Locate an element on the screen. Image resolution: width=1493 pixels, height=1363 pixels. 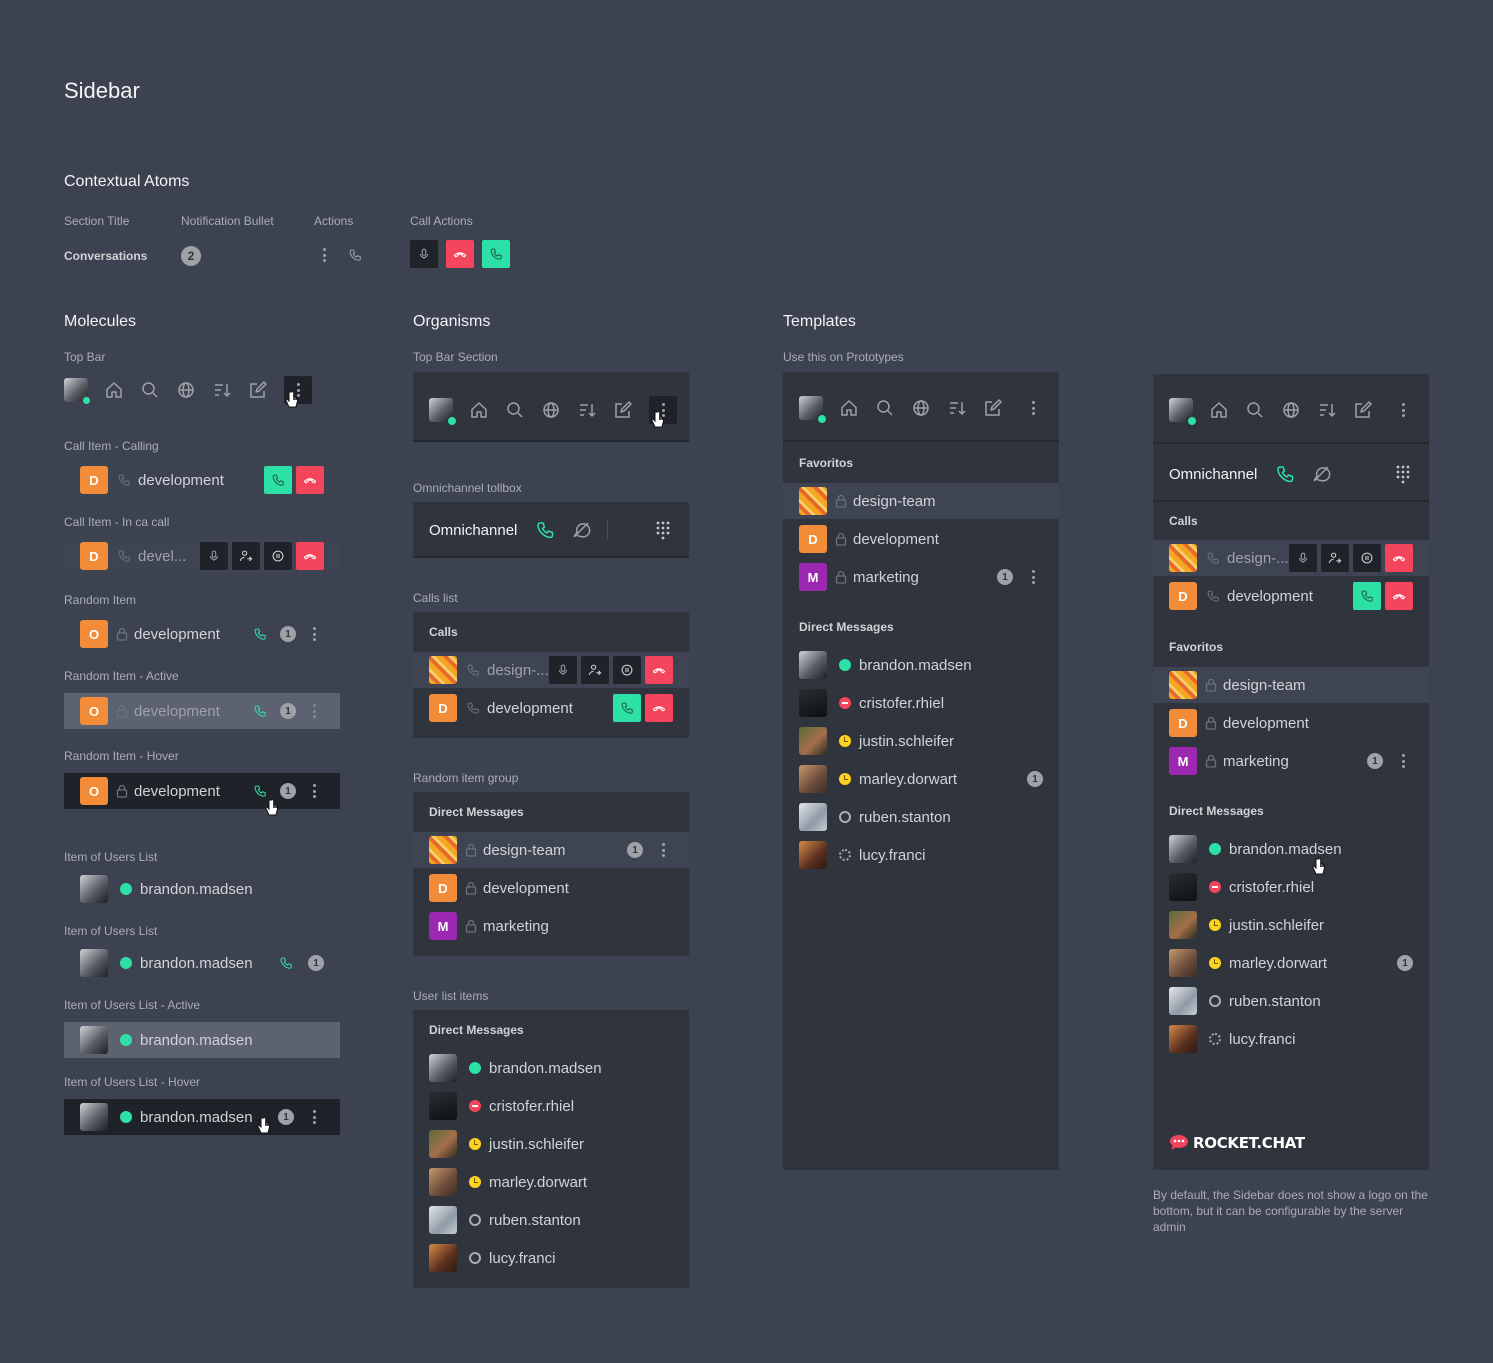
user-item: marley.dorwart is located at coordinates (551, 1182).